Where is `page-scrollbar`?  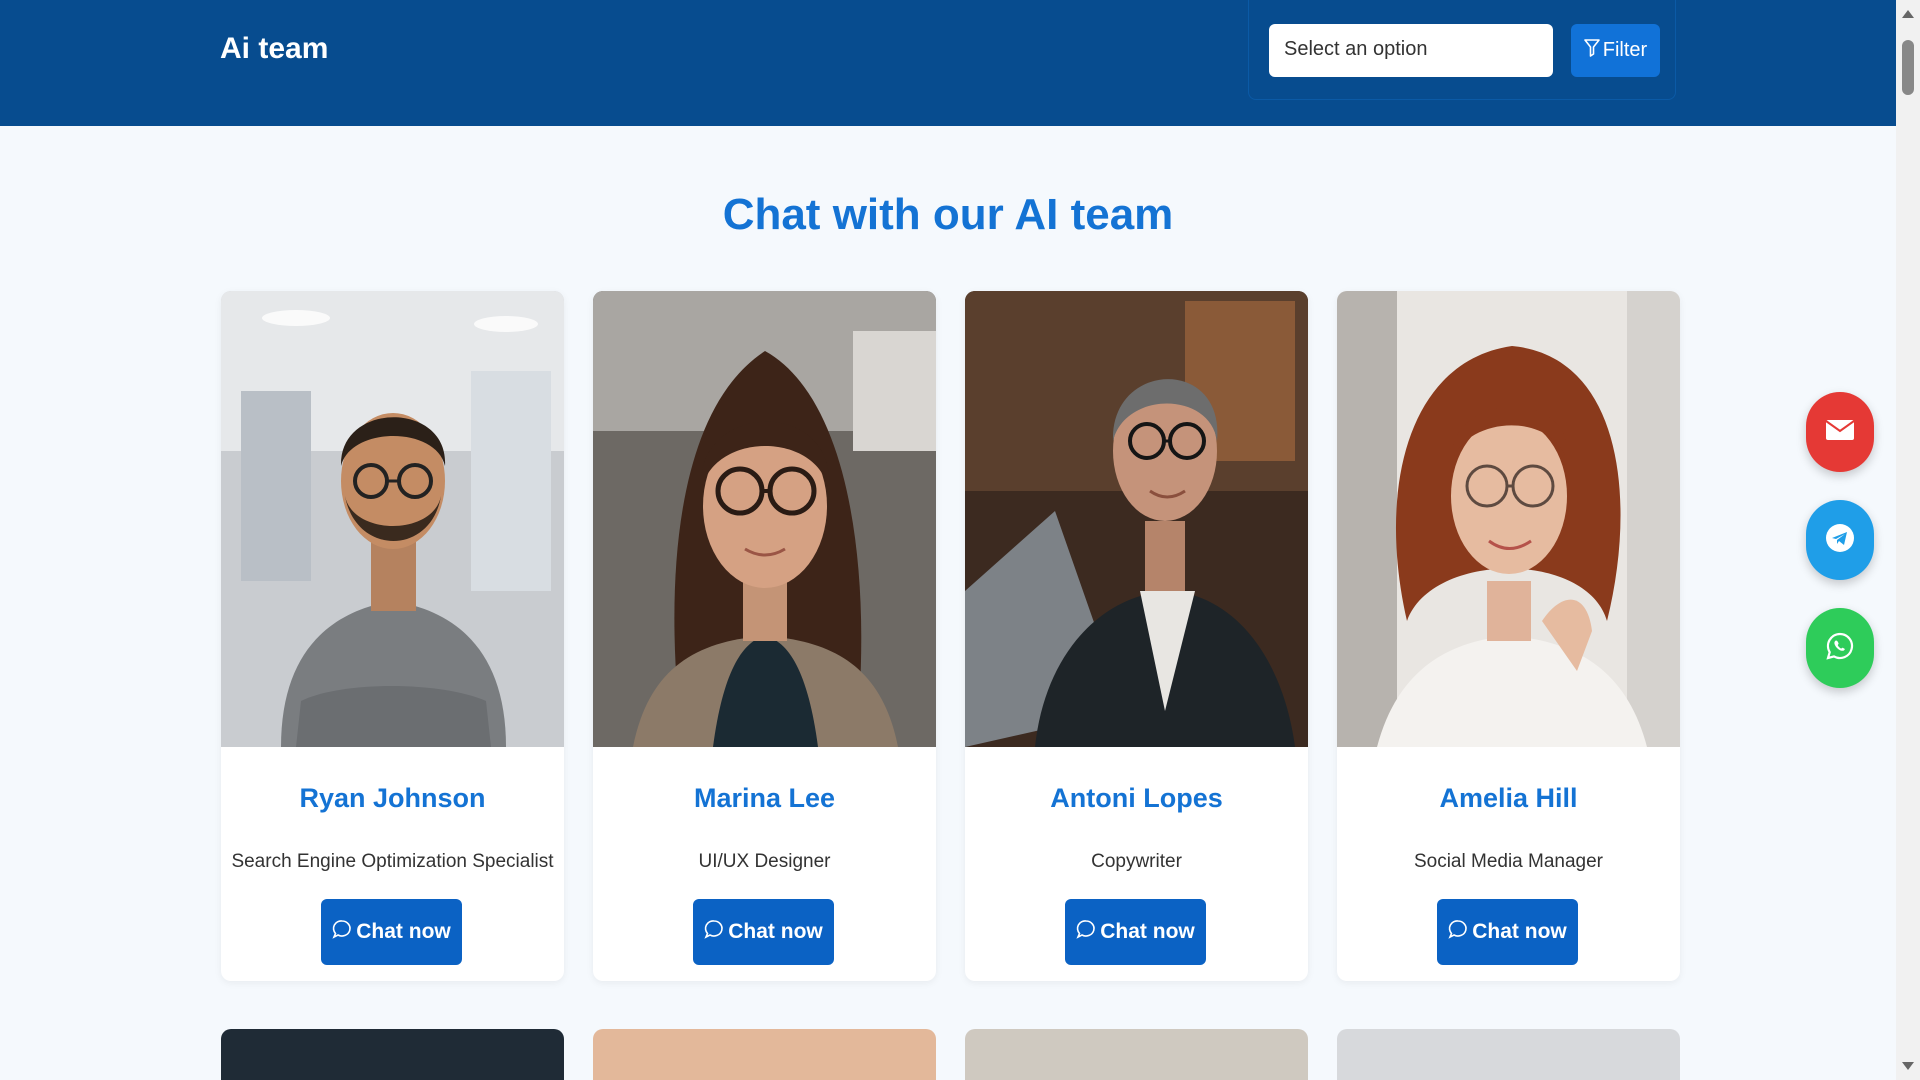 page-scrollbar is located at coordinates (1908, 540).